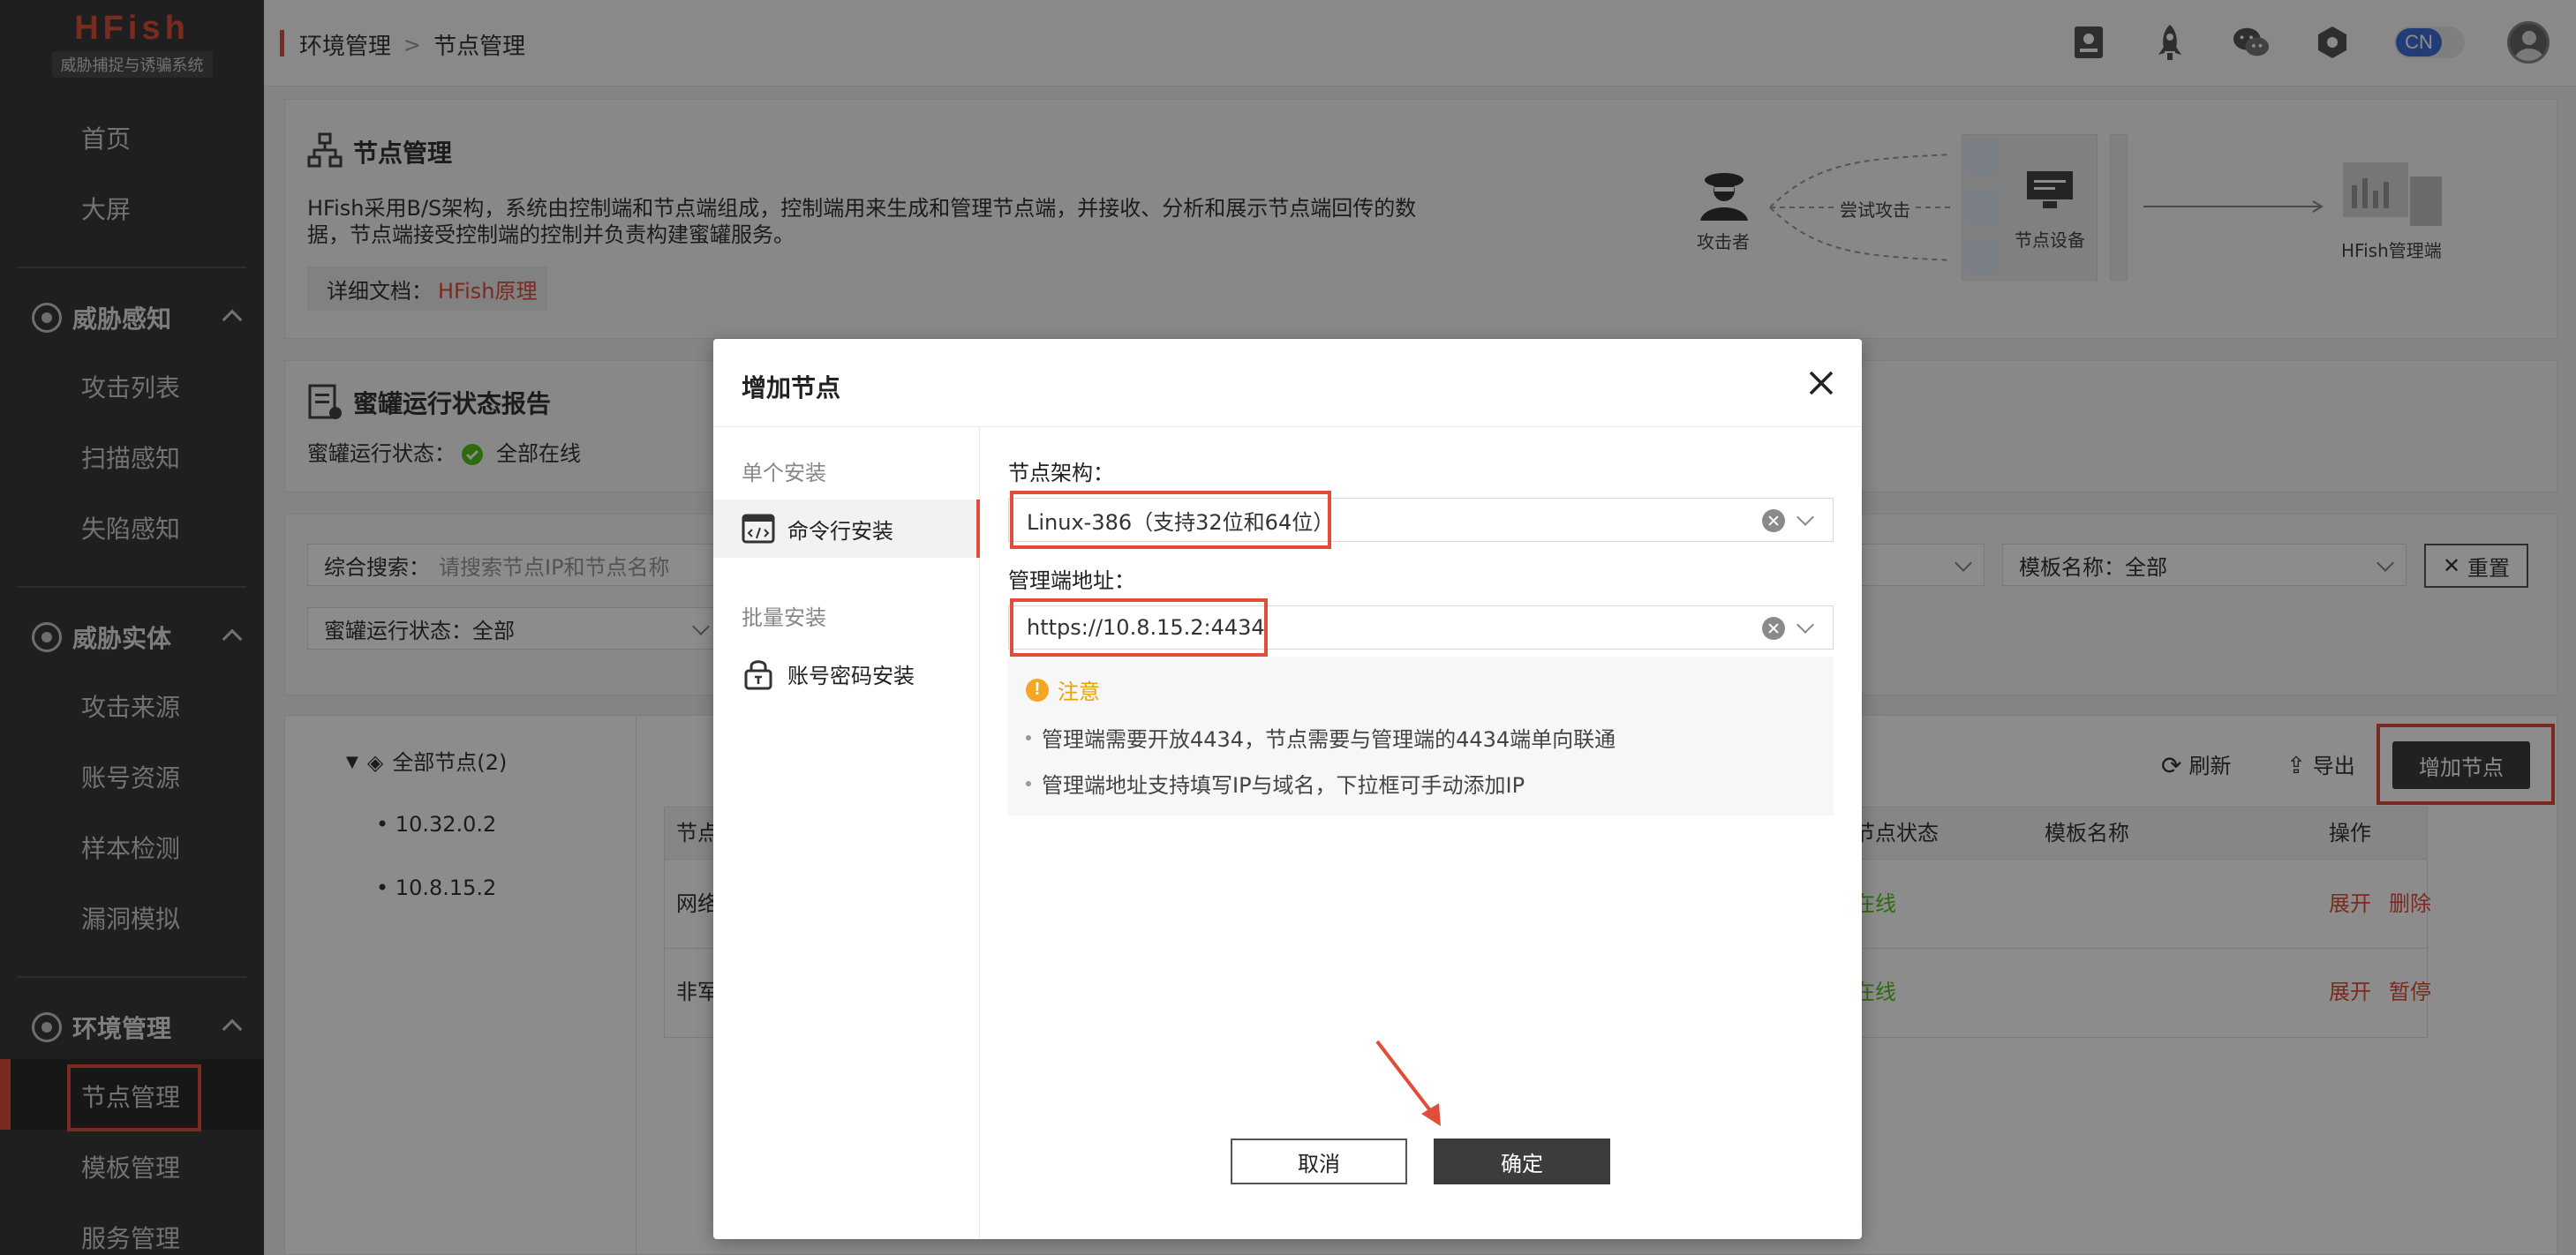 This screenshot has width=2576, height=1255. Describe the element at coordinates (1170, 520) in the screenshot. I see `highlight-box-arch` at that location.